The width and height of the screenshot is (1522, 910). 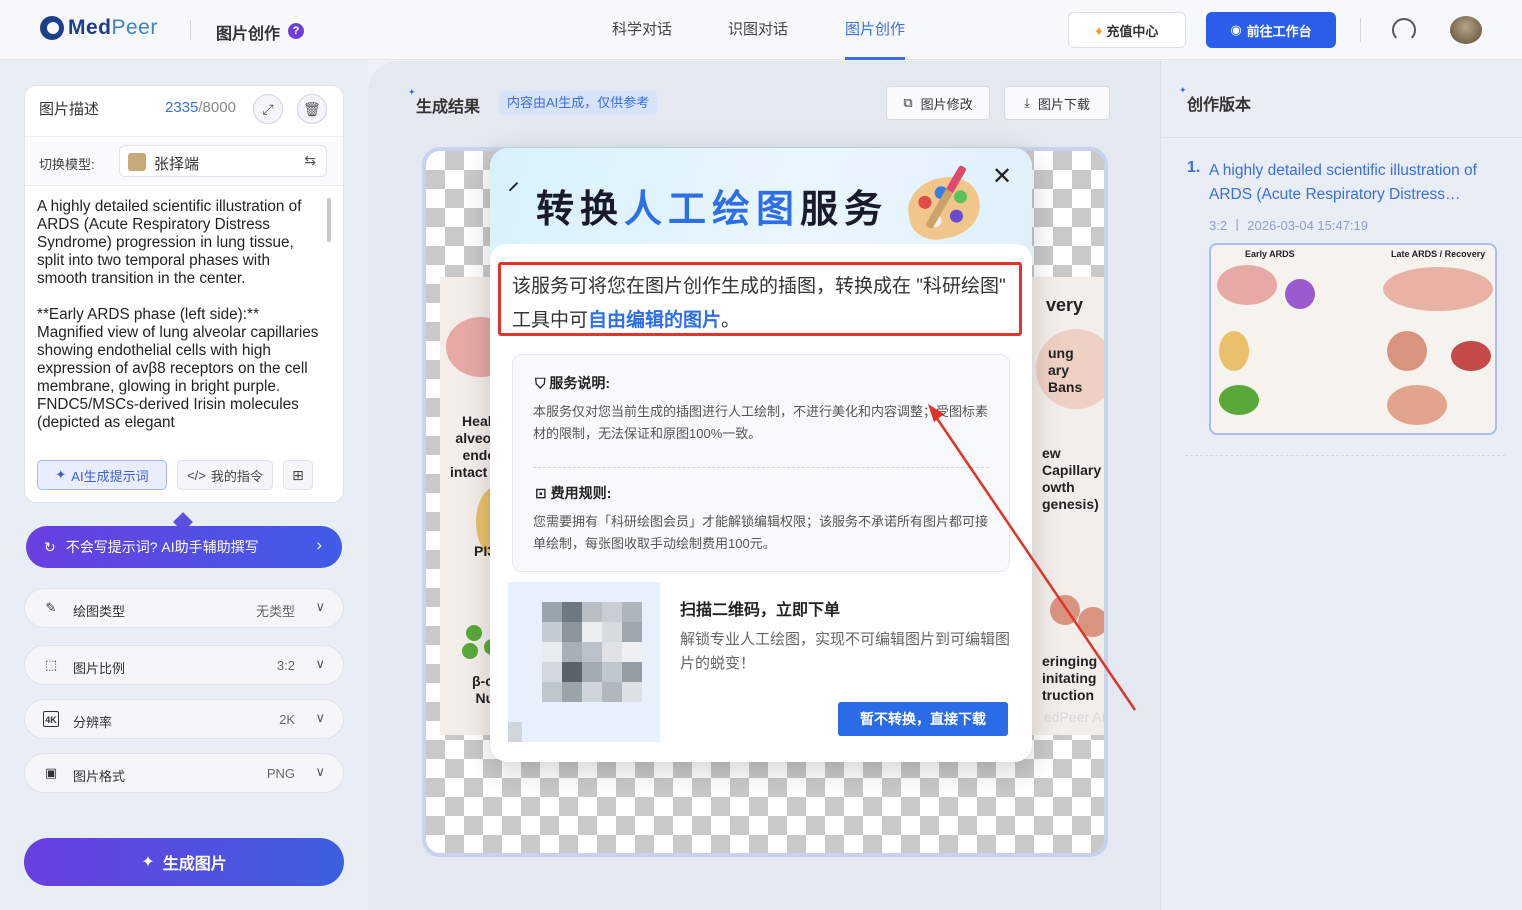 I want to click on ai-prompt-button: ✦ AI生成提示词, so click(x=102, y=475).